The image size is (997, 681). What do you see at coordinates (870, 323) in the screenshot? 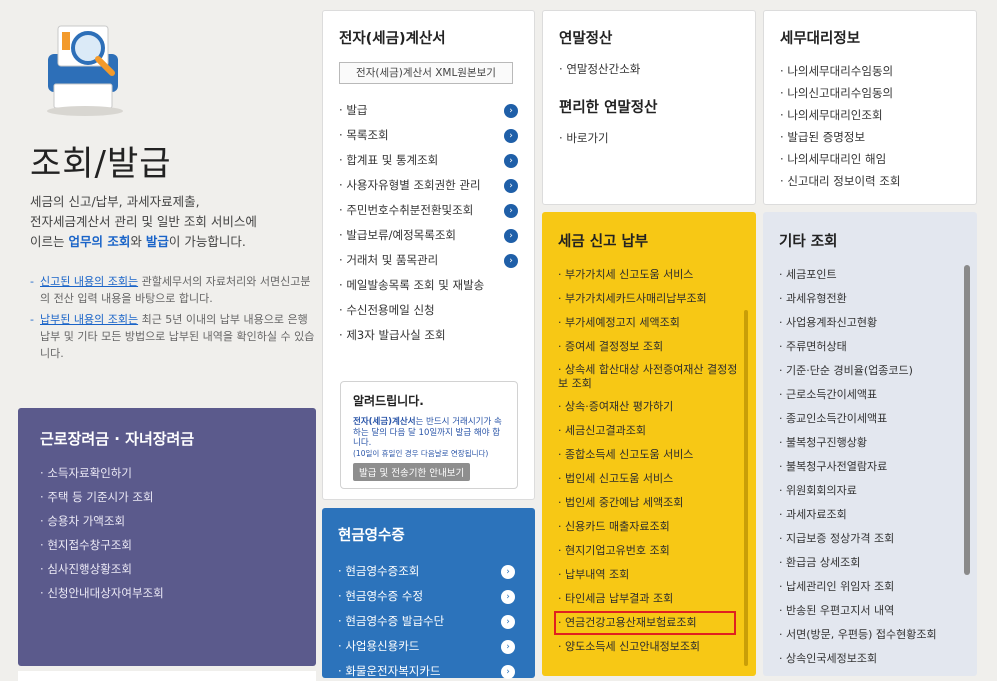
I see `other-lookup-link: 사업용계좌신고현황` at bounding box center [870, 323].